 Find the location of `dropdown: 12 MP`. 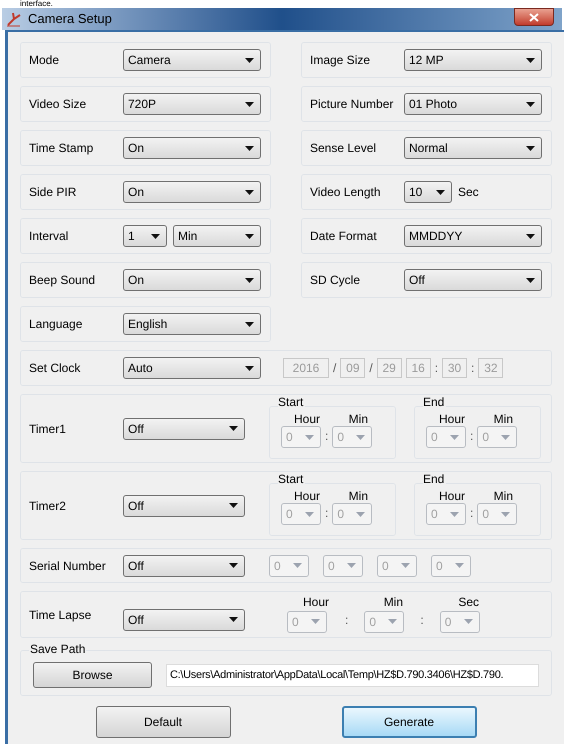

dropdown: 12 MP is located at coordinates (473, 60).